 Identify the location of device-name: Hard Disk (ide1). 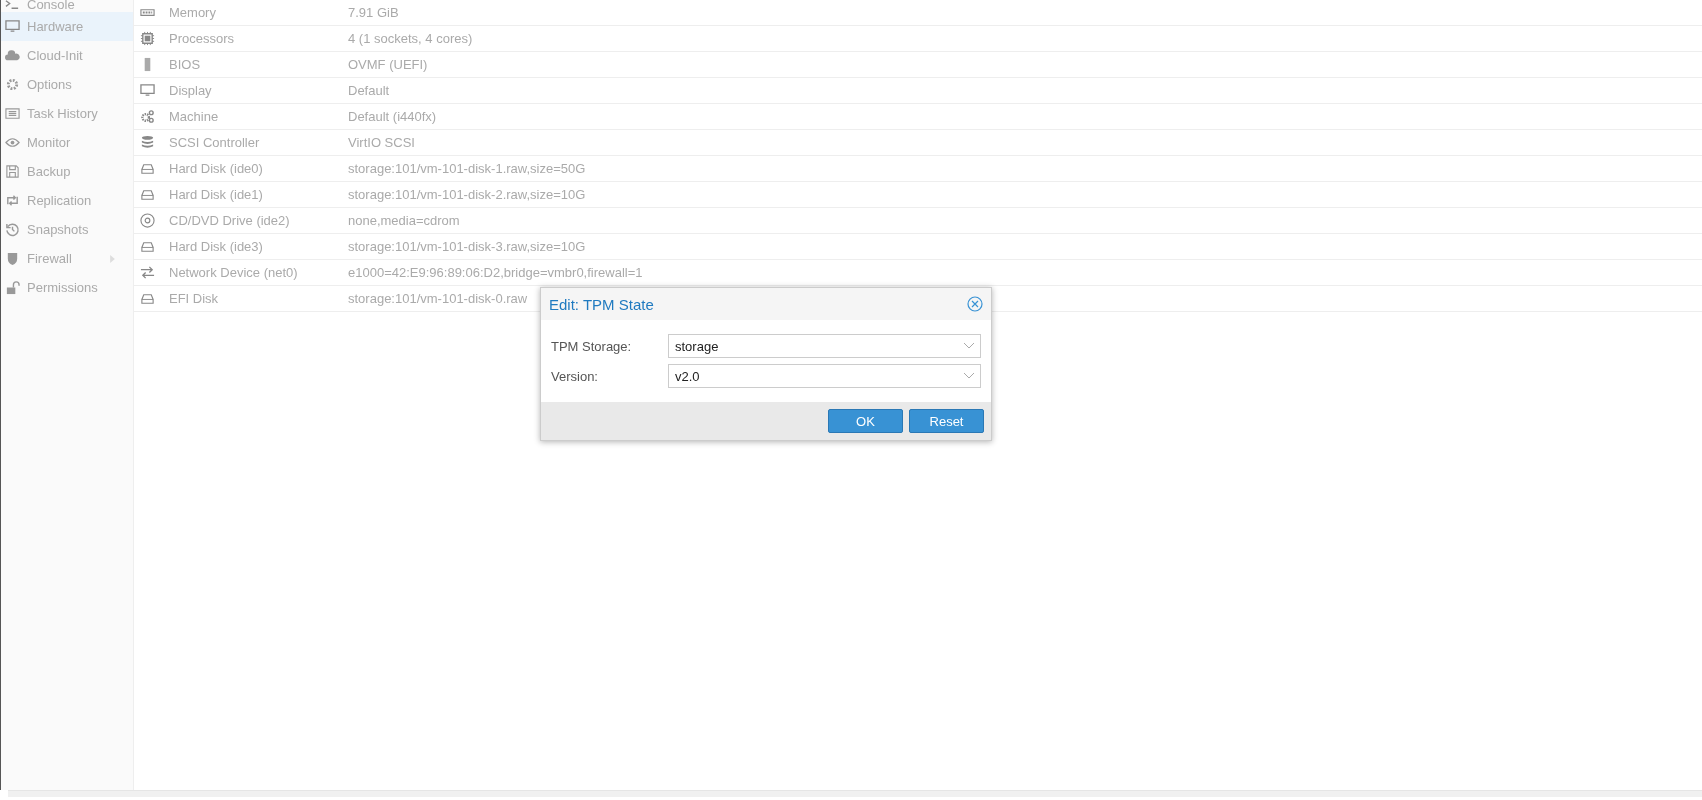
(216, 194).